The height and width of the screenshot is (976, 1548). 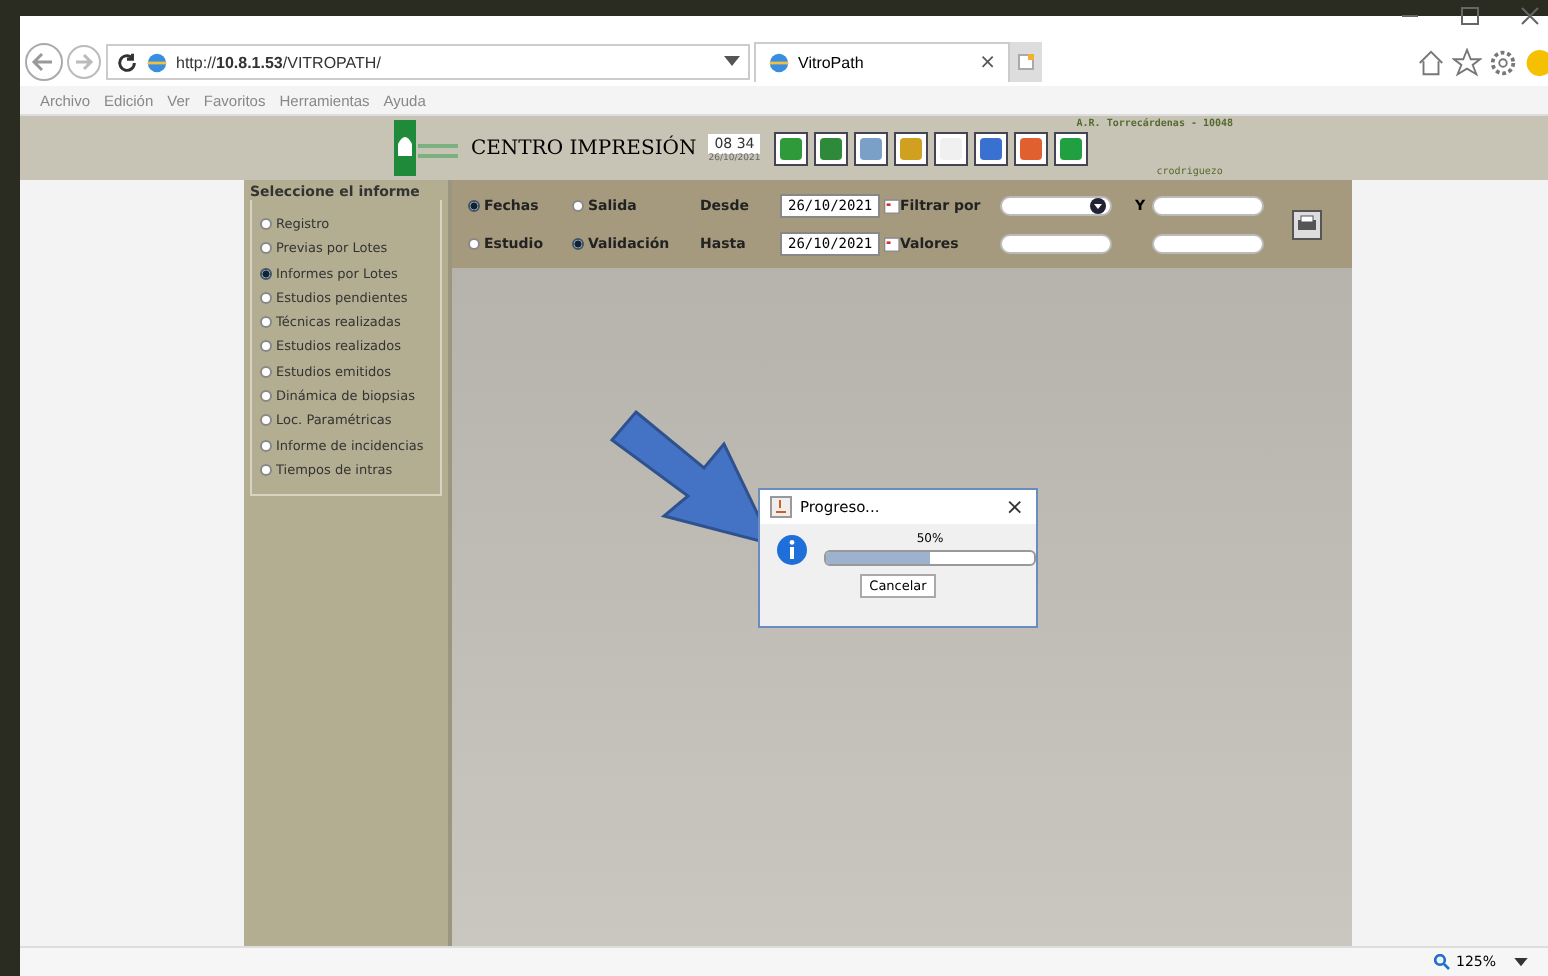 What do you see at coordinates (583, 148) in the screenshot?
I see `app-title: CENTRO IMPRESIÓN` at bounding box center [583, 148].